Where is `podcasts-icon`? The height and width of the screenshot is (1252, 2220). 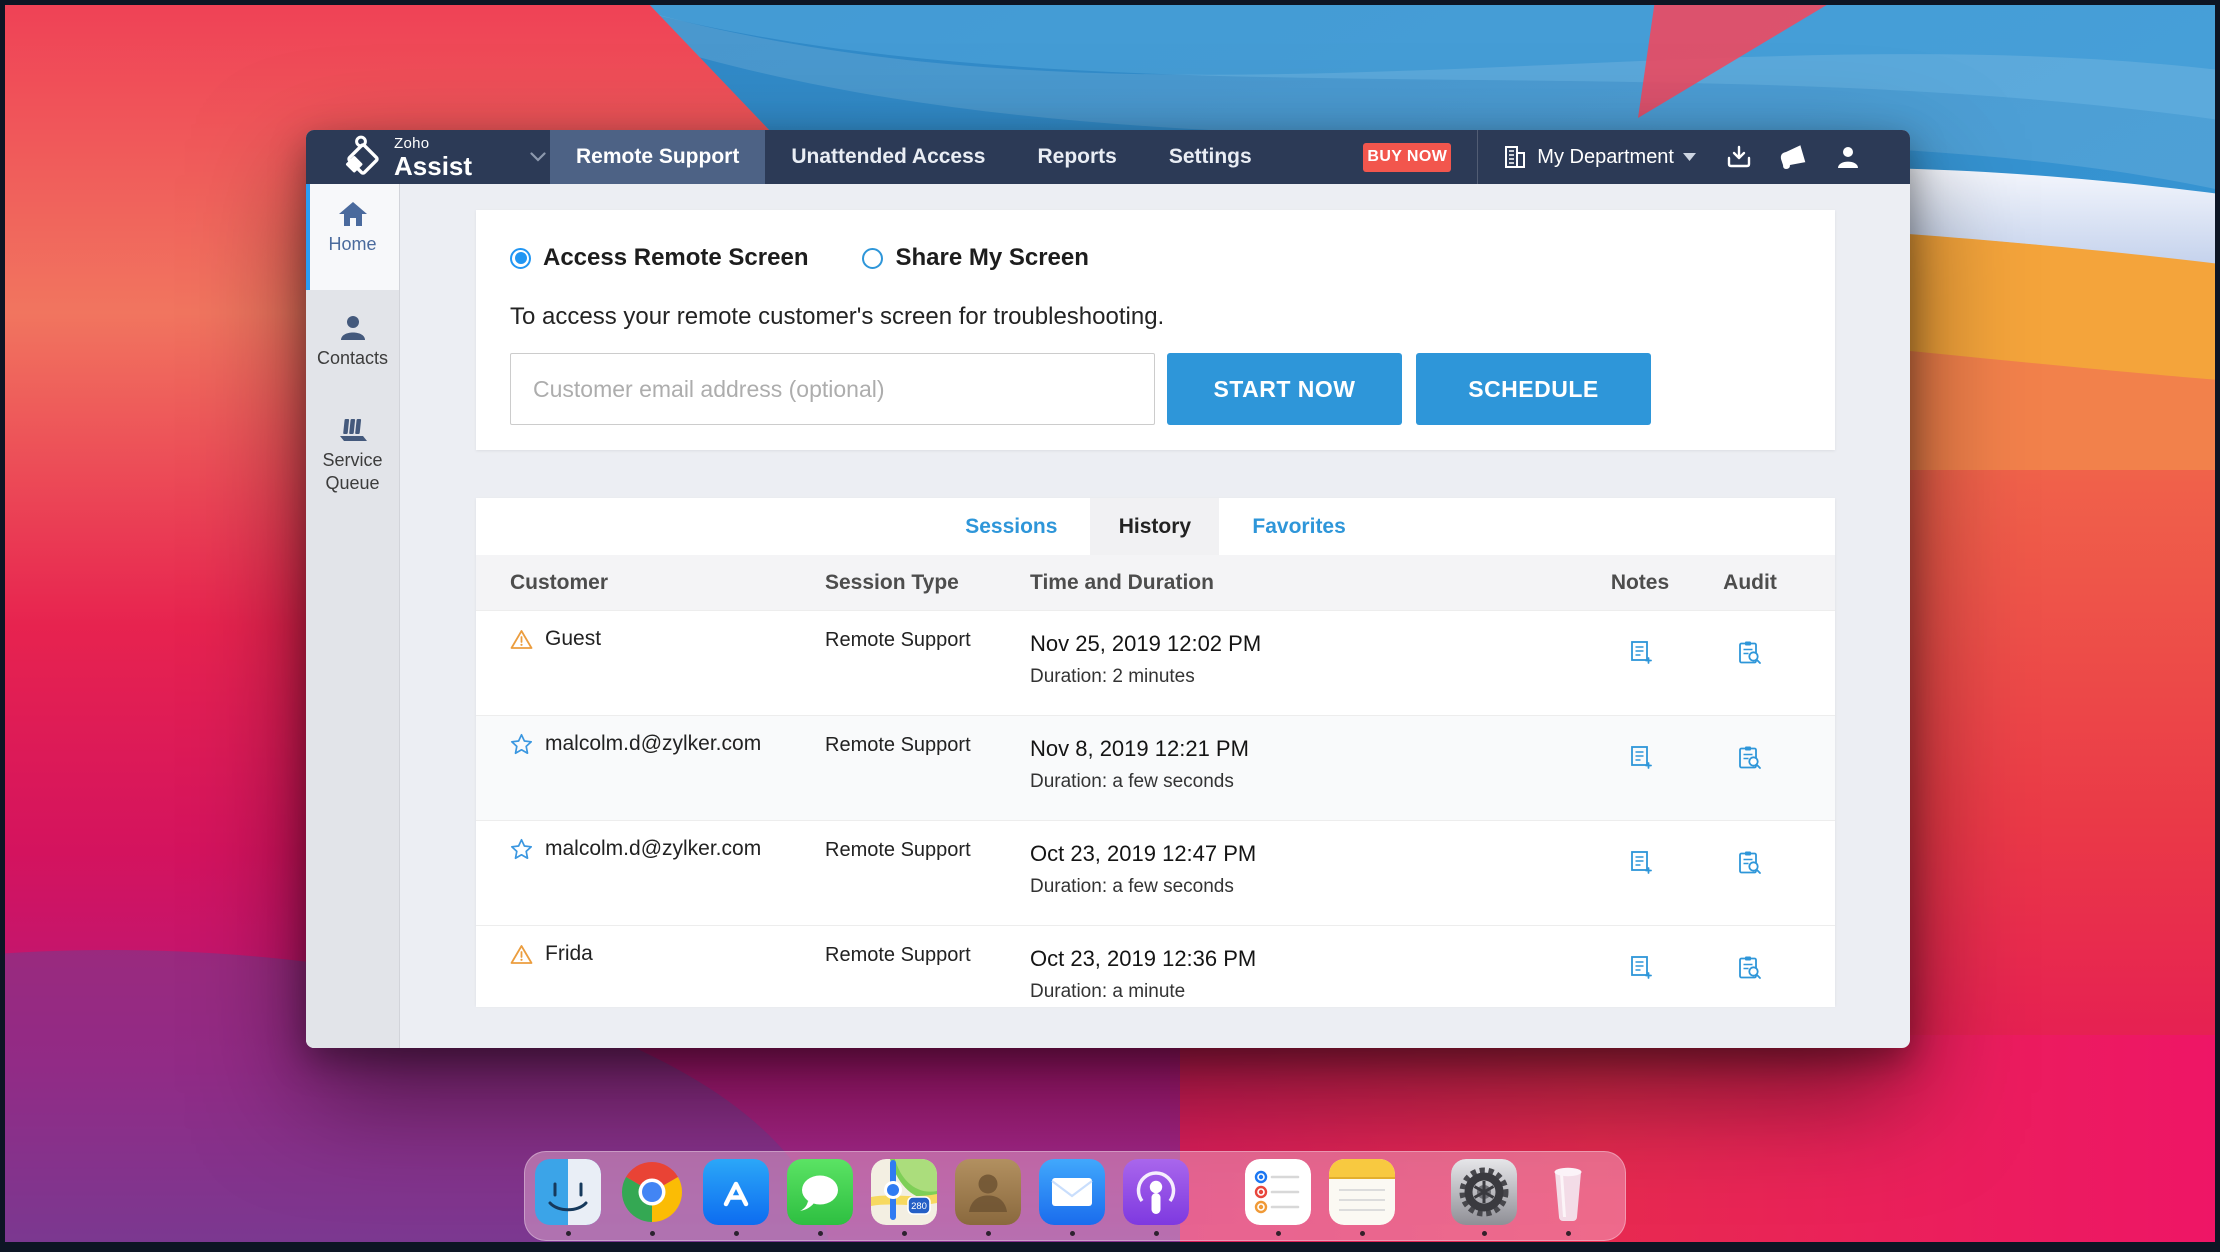
podcasts-icon is located at coordinates (1156, 1192).